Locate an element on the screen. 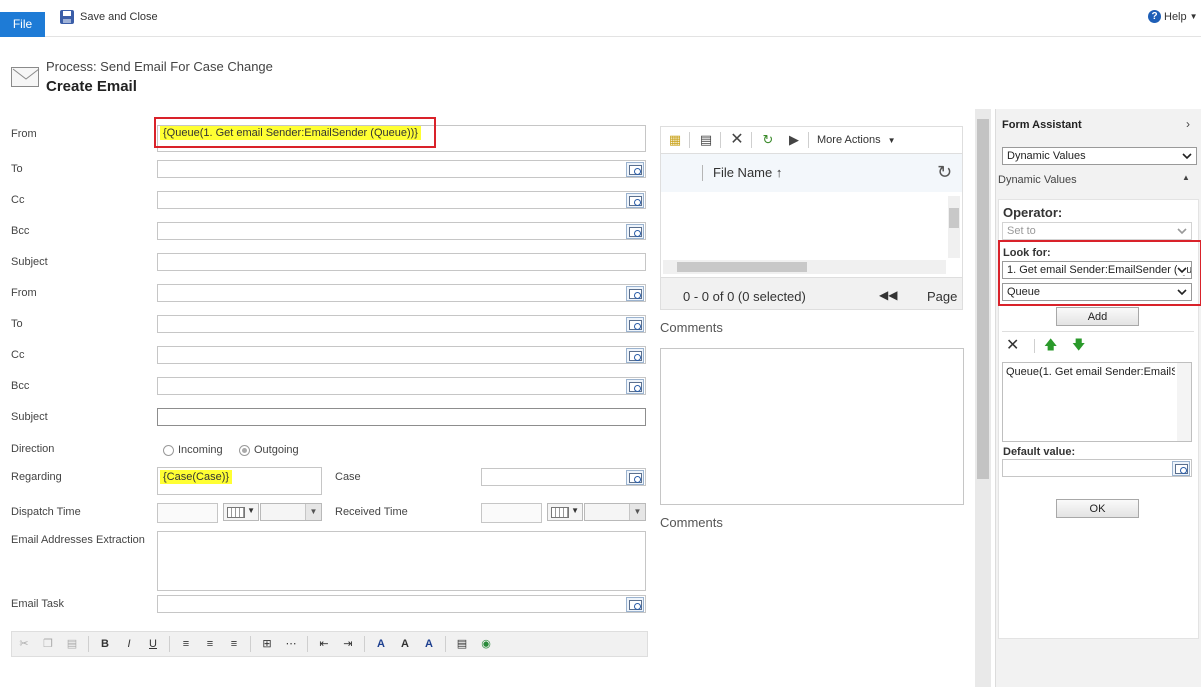 This screenshot has width=1201, height=687. dispatch-time-select: ▼ is located at coordinates (291, 512).